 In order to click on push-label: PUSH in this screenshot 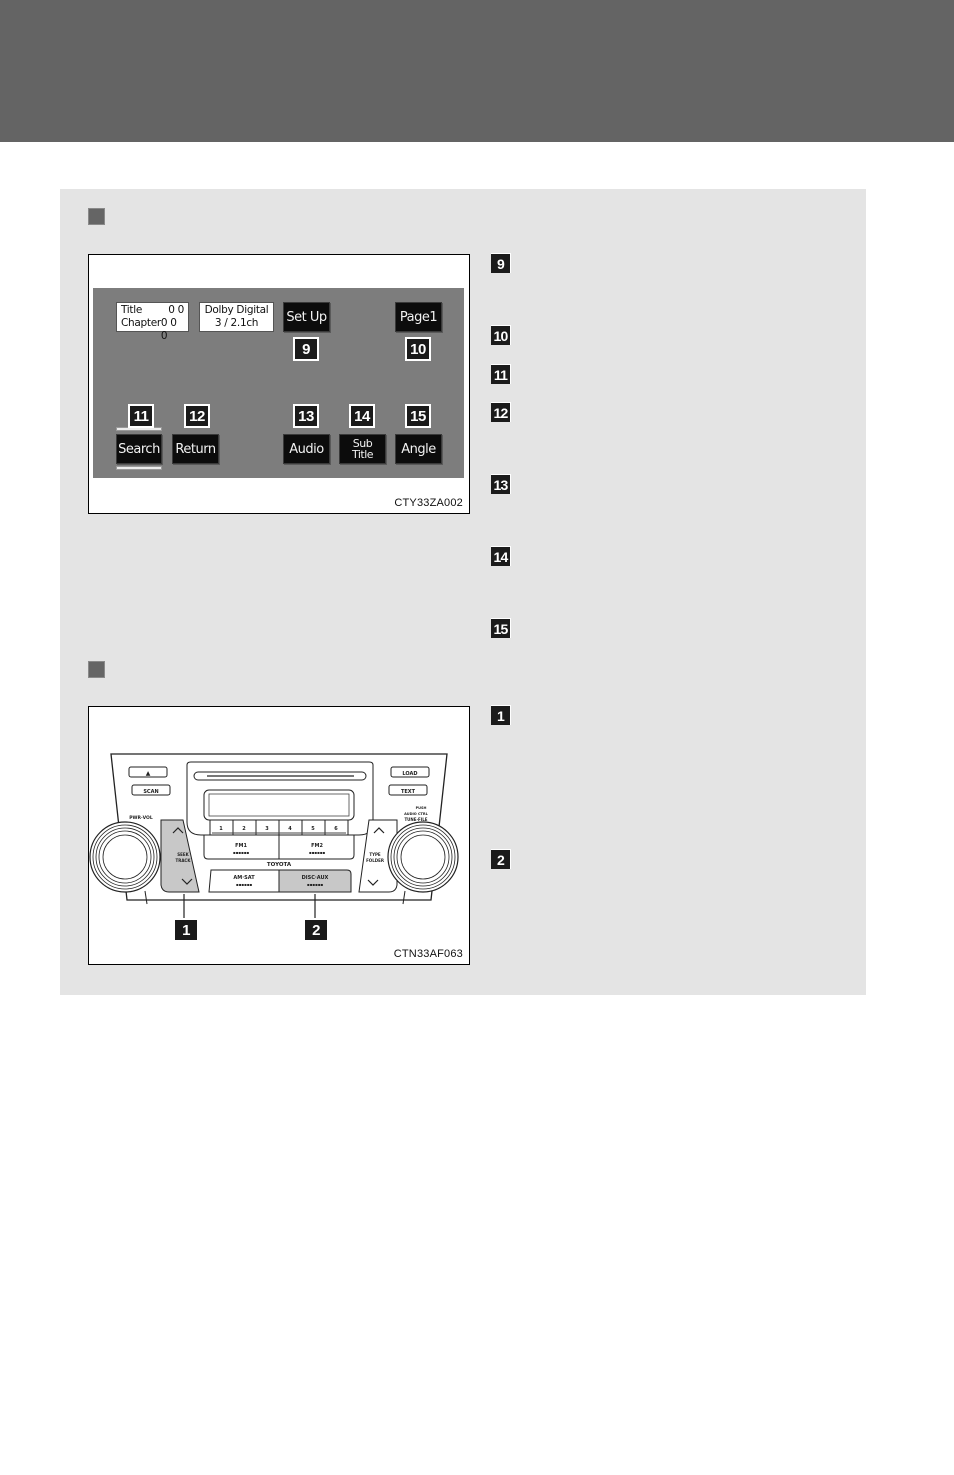, I will do `click(421, 808)`.